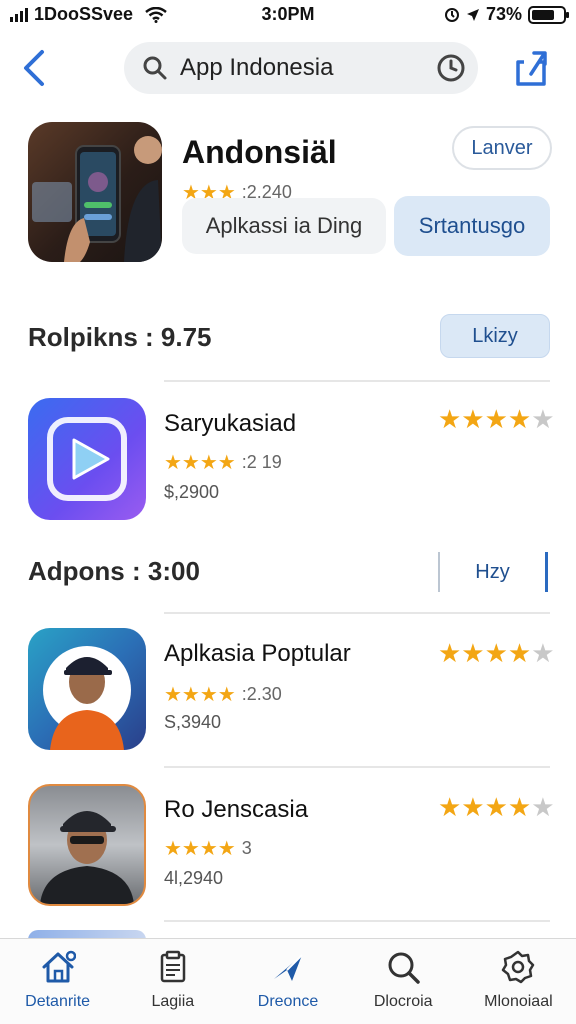  What do you see at coordinates (308, 68) in the screenshot?
I see `search-input: App Indonesia` at bounding box center [308, 68].